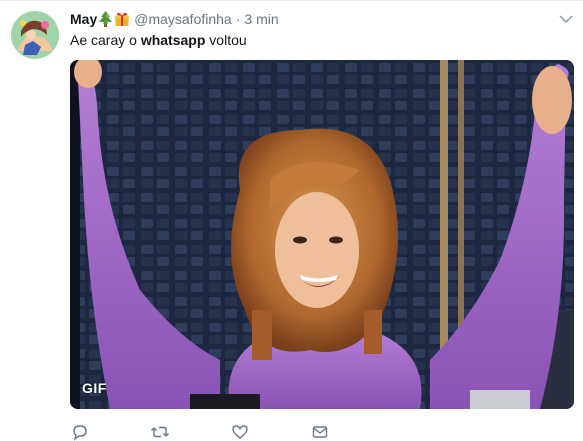 The height and width of the screenshot is (441, 583). I want to click on gif-badge: GIF, so click(94, 388).